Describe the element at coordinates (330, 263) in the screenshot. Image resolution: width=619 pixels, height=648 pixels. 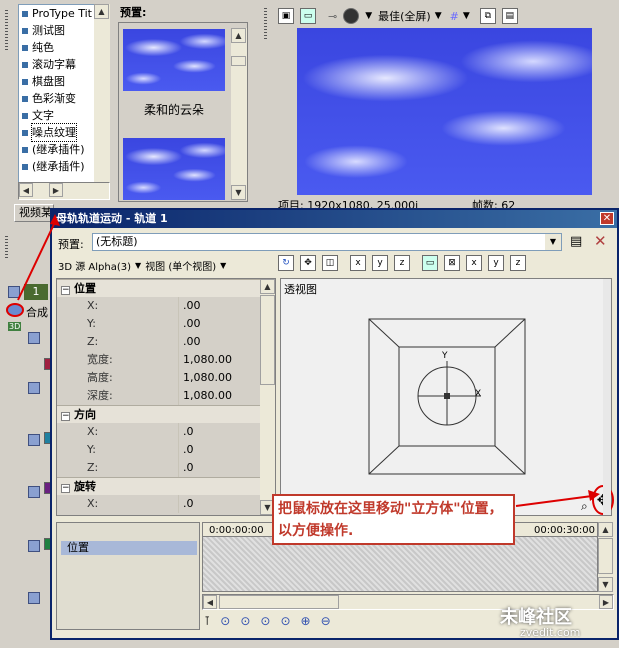
I see `cube-icon: ◫` at that location.